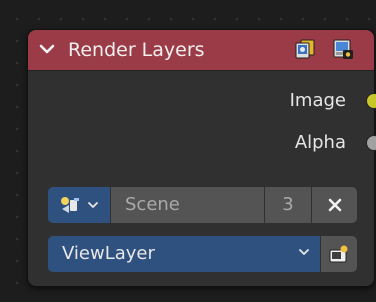 The width and height of the screenshot is (376, 302). I want to click on alpha-output-socket, so click(371, 143).